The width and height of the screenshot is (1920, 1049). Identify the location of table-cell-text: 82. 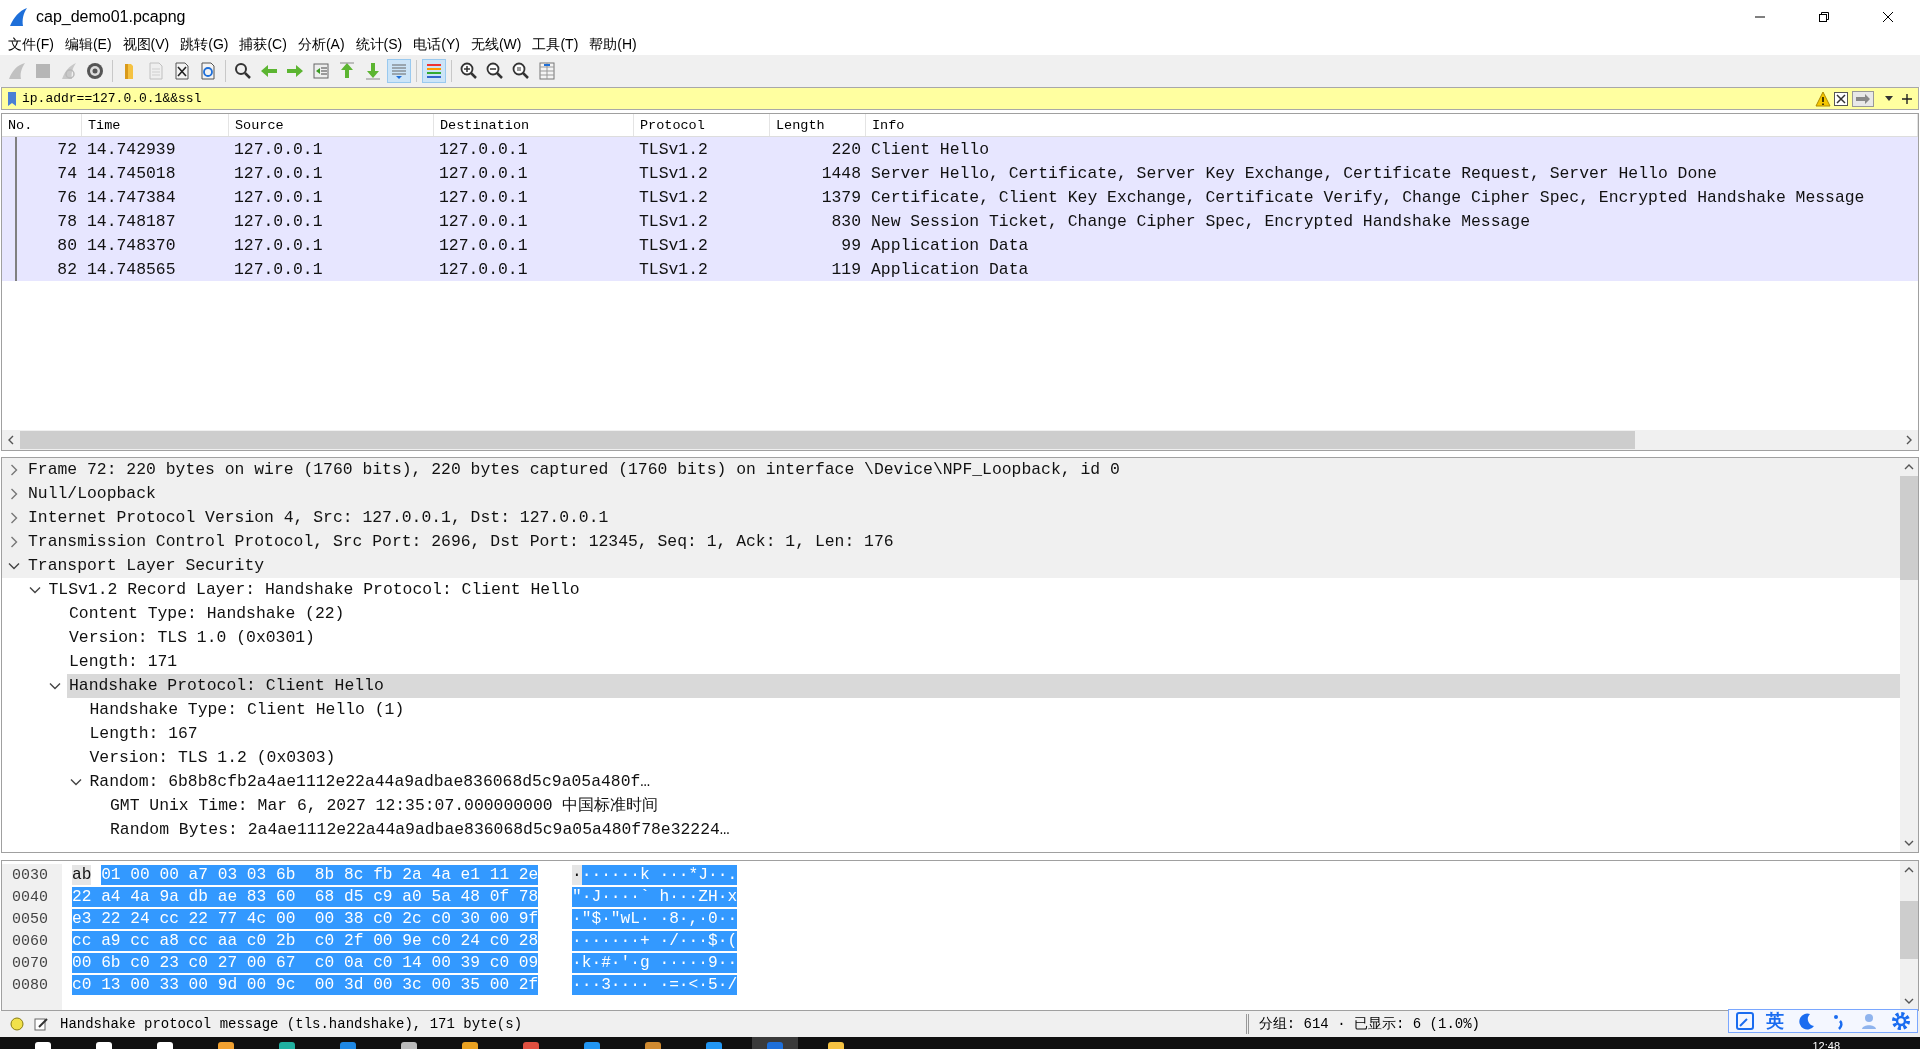
(67, 269).